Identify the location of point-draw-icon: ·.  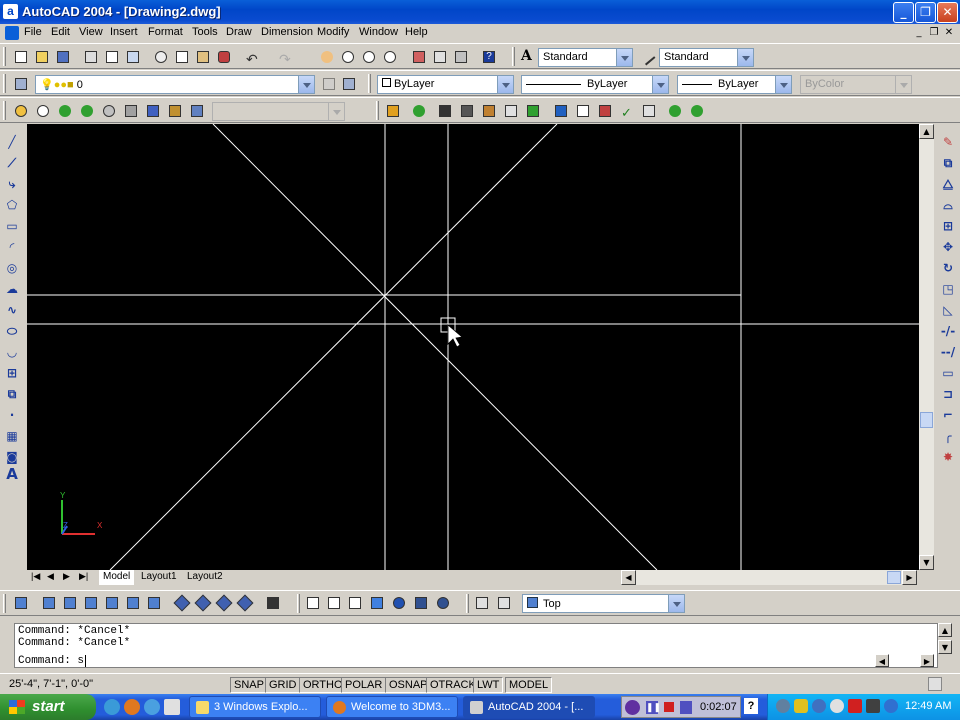
(12, 415).